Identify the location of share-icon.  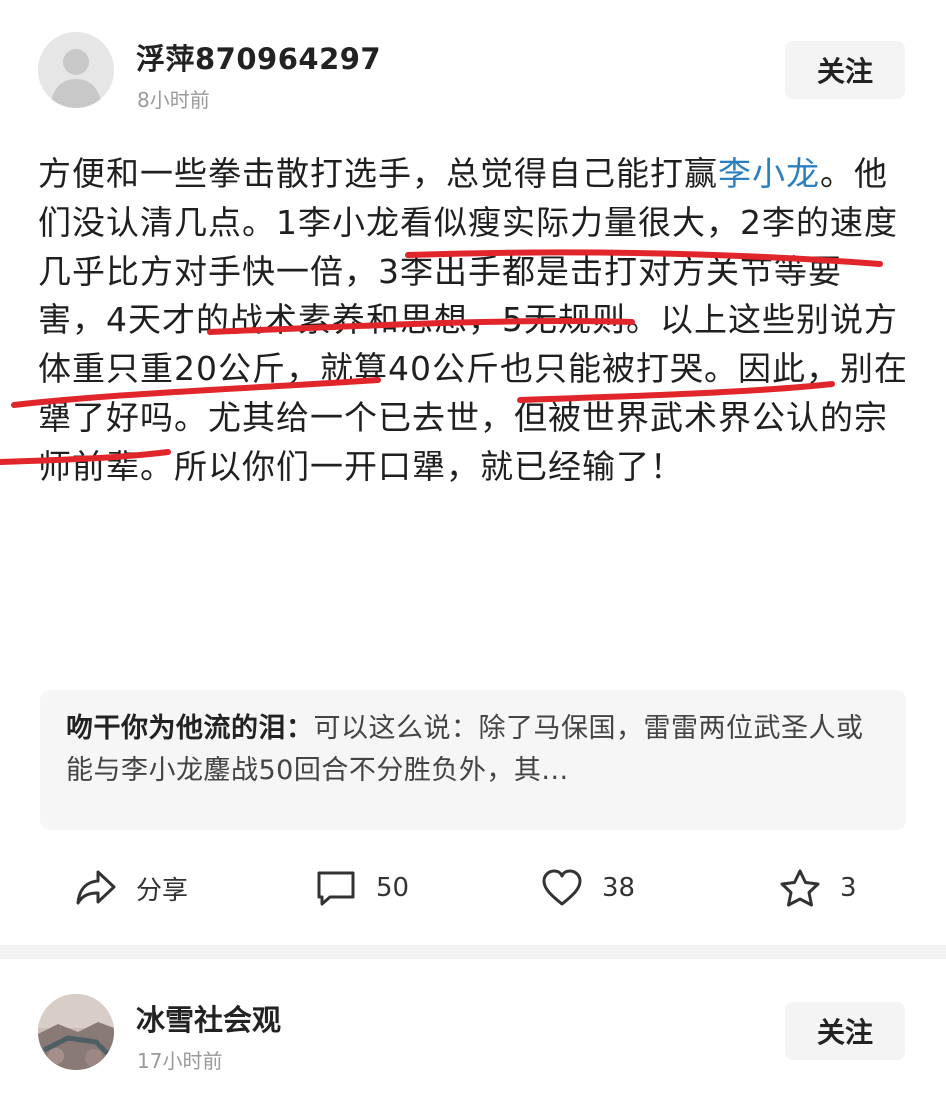
(96, 887).